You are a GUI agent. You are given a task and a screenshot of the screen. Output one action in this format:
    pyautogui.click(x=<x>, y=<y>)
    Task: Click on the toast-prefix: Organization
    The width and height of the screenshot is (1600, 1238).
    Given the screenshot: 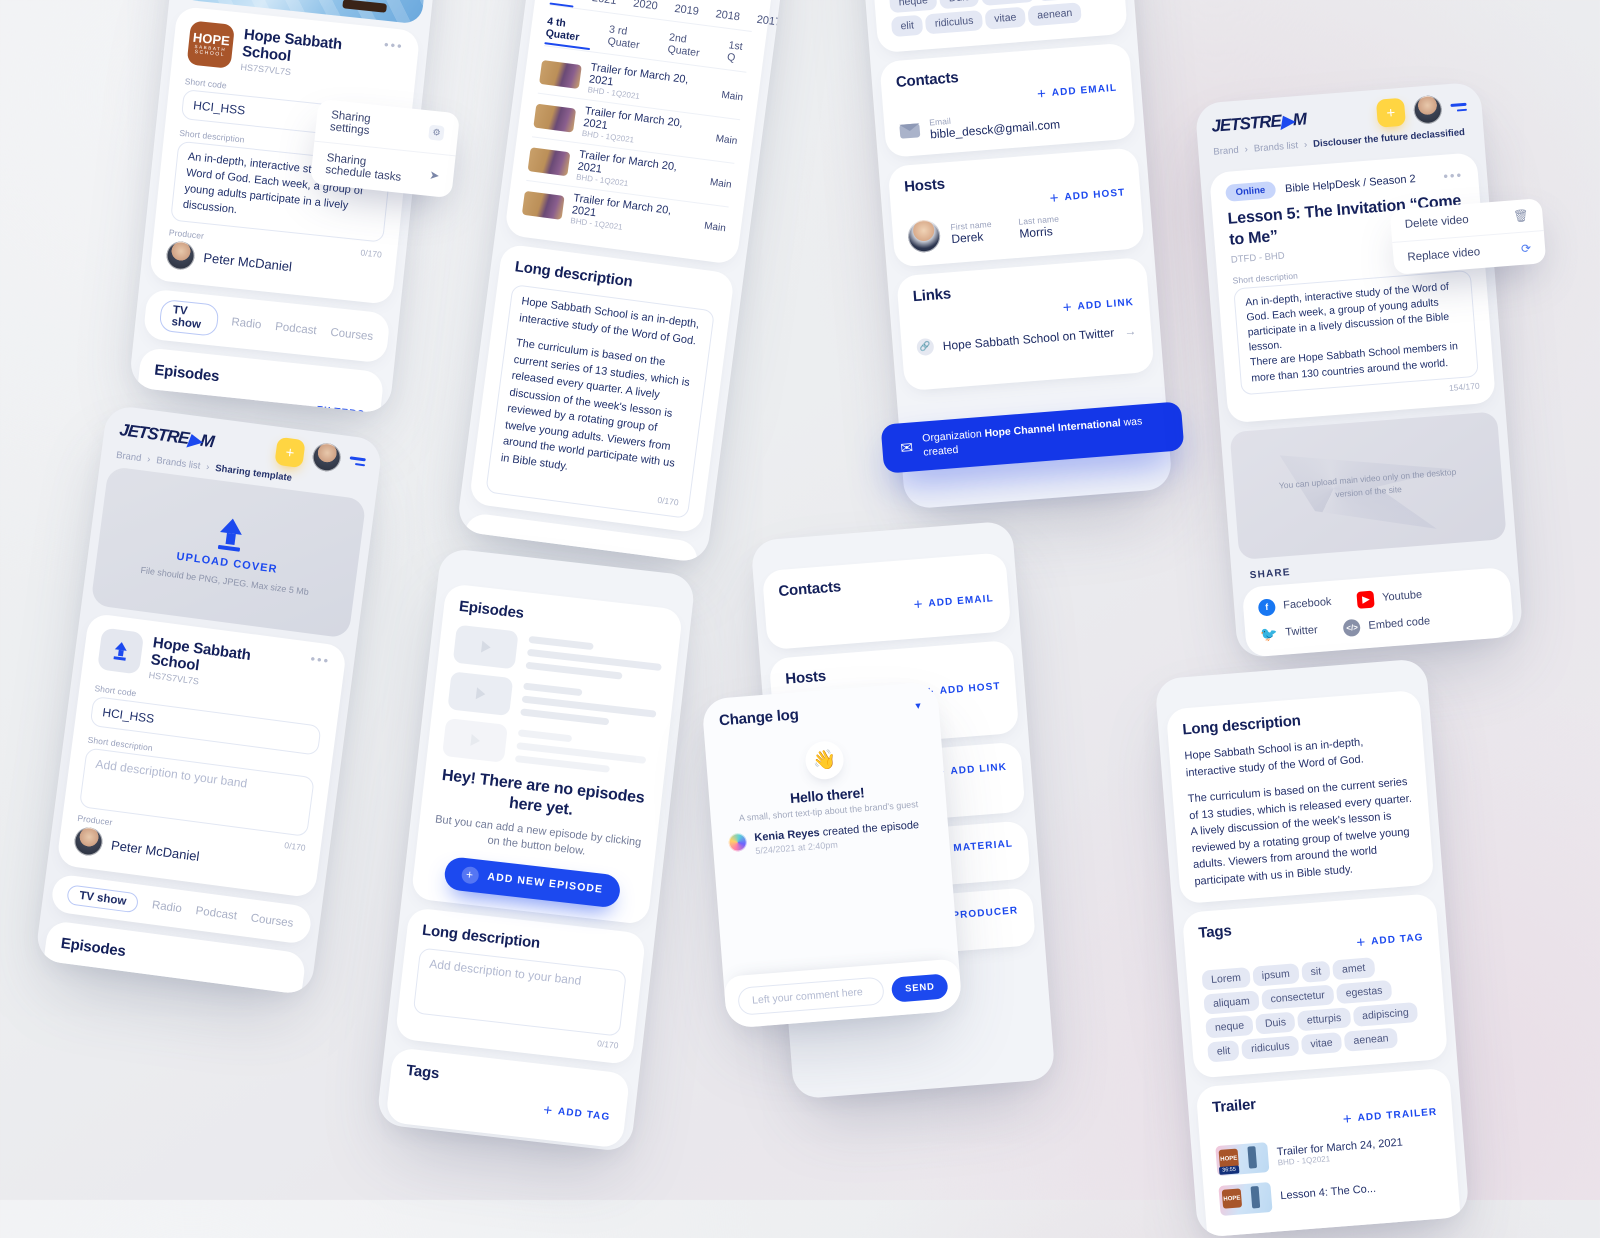 What is the action you would take?
    pyautogui.click(x=952, y=436)
    